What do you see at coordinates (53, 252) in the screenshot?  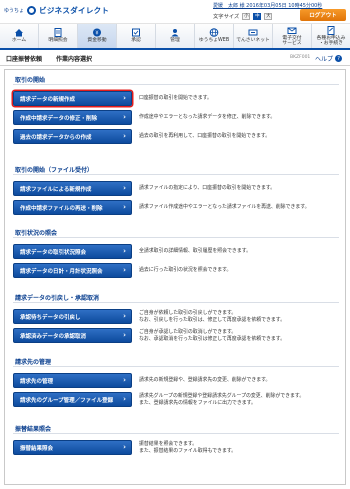 I see `menu-button-label: 請求データの取引状況照会` at bounding box center [53, 252].